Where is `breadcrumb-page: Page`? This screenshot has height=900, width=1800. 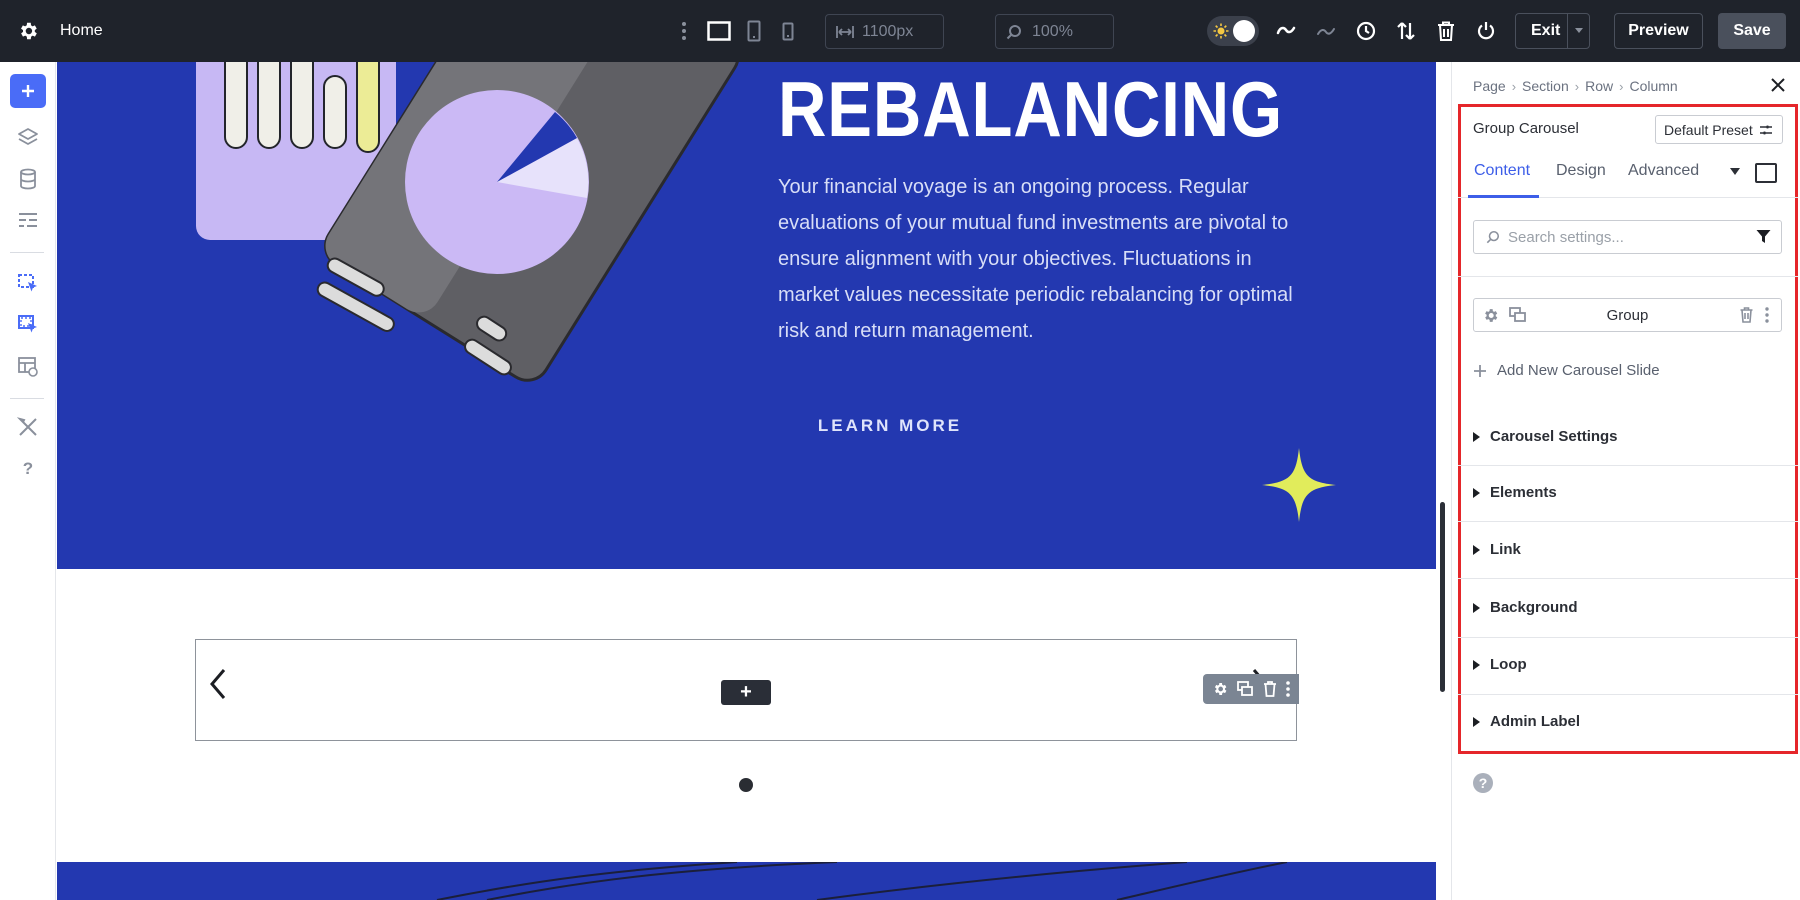
breadcrumb-page: Page is located at coordinates (1489, 86).